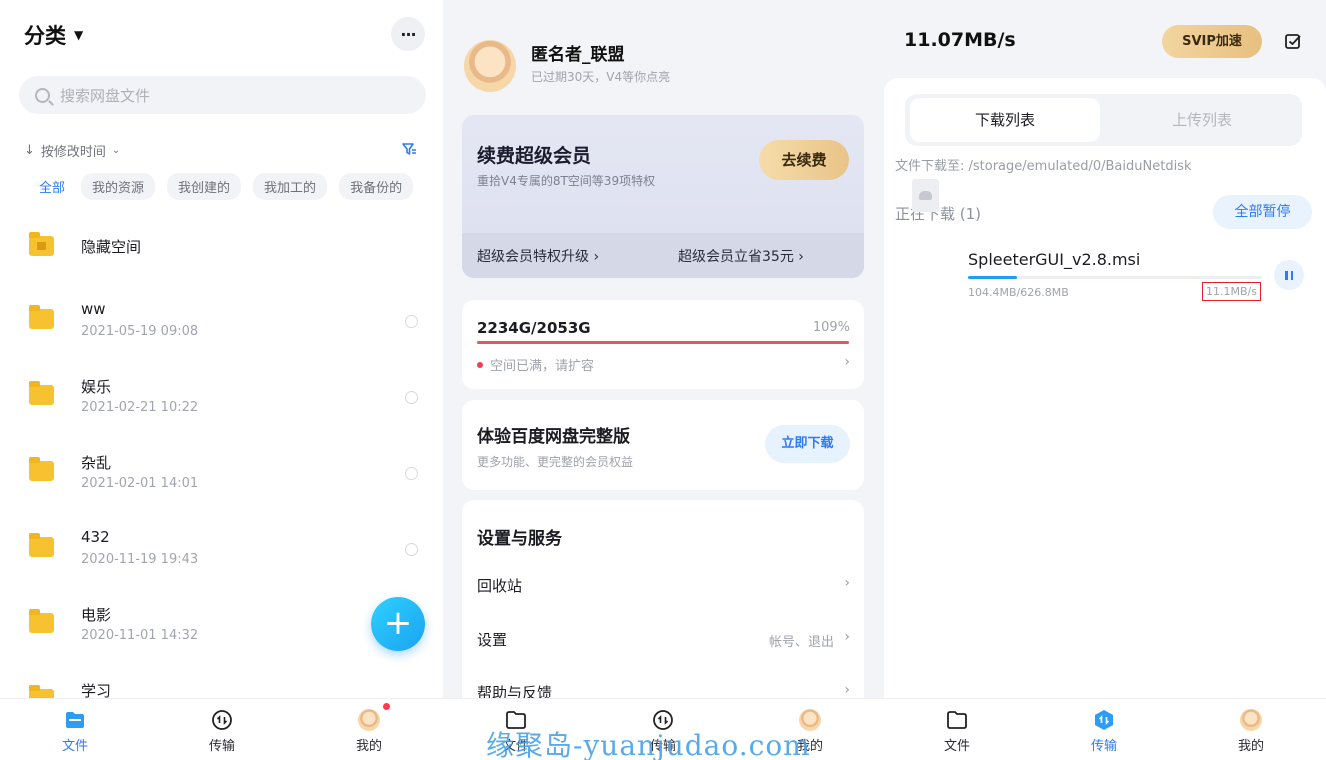 Image resolution: width=1326 pixels, height=760 pixels. Describe the element at coordinates (1262, 212) in the screenshot. I see `pause-all-button: 全部暂停` at that location.